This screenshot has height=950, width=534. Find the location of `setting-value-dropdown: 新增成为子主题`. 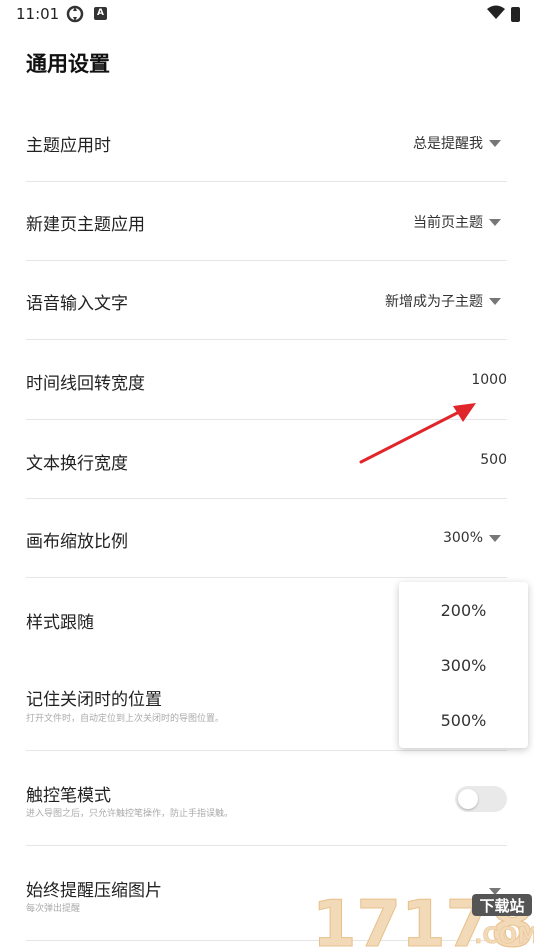

setting-value-dropdown: 新增成为子主题 is located at coordinates (446, 301).